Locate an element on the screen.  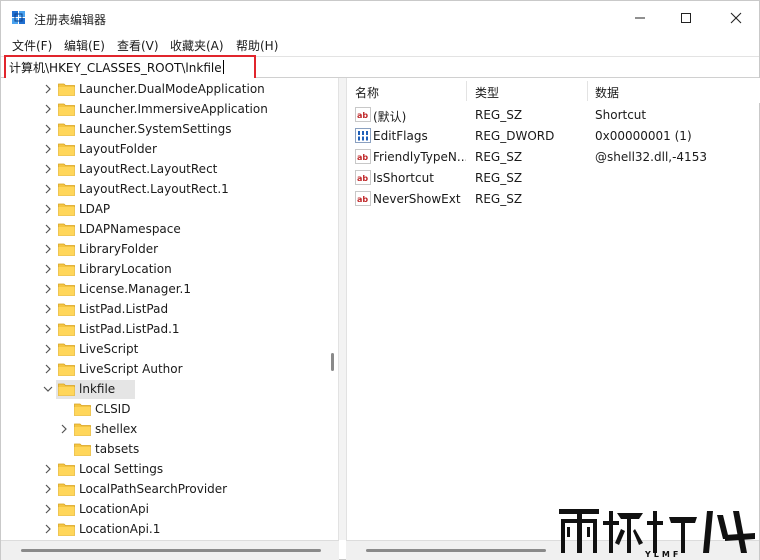
tree-item-label: Local Settings is located at coordinates (121, 469).